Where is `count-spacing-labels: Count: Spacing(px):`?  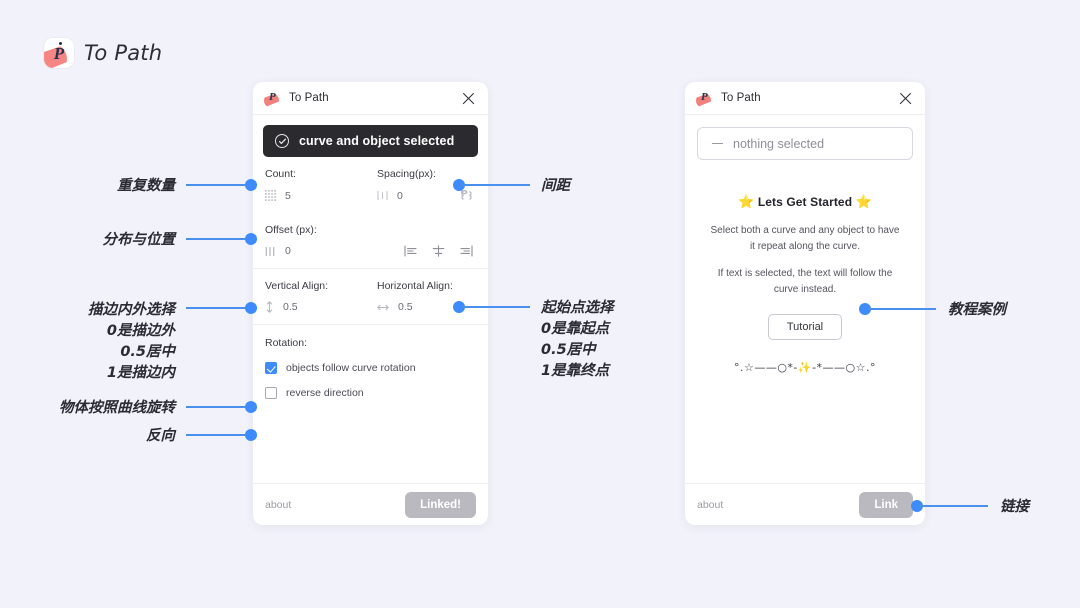 count-spacing-labels: Count: Spacing(px): is located at coordinates (370, 168).